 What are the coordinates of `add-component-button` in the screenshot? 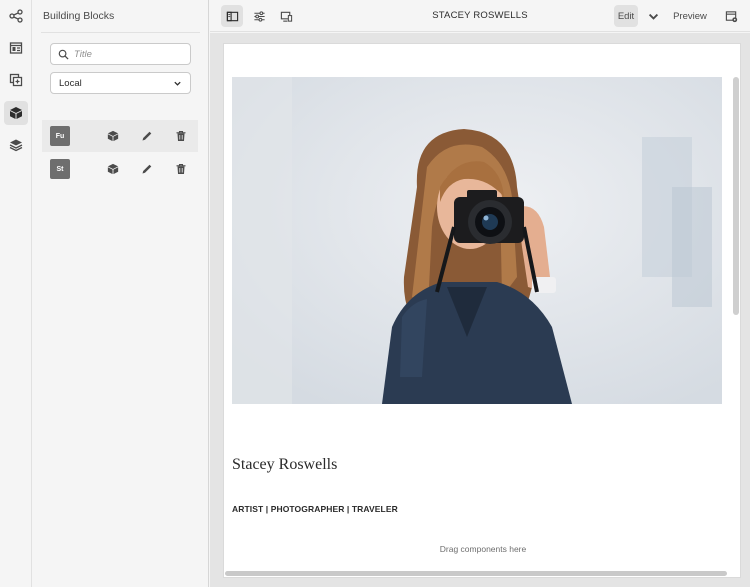 It's located at (16, 80).